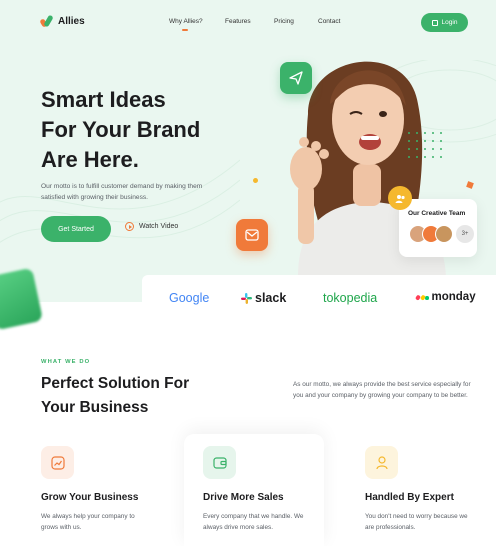 The width and height of the screenshot is (496, 546). I want to click on section-title: Perfect Solution For Your Business, so click(115, 396).